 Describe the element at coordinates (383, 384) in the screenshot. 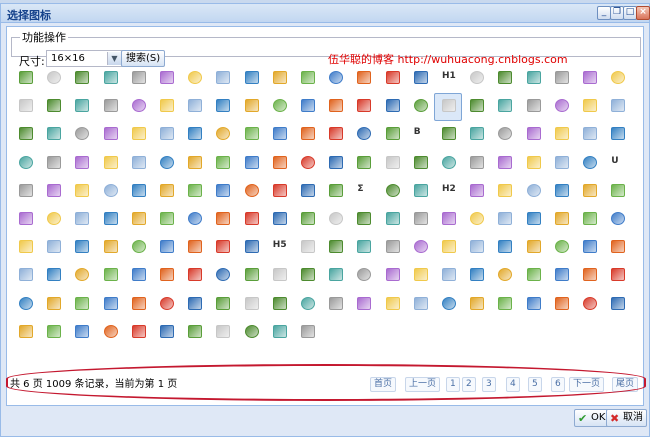

I see `first-page-button: 首页` at that location.